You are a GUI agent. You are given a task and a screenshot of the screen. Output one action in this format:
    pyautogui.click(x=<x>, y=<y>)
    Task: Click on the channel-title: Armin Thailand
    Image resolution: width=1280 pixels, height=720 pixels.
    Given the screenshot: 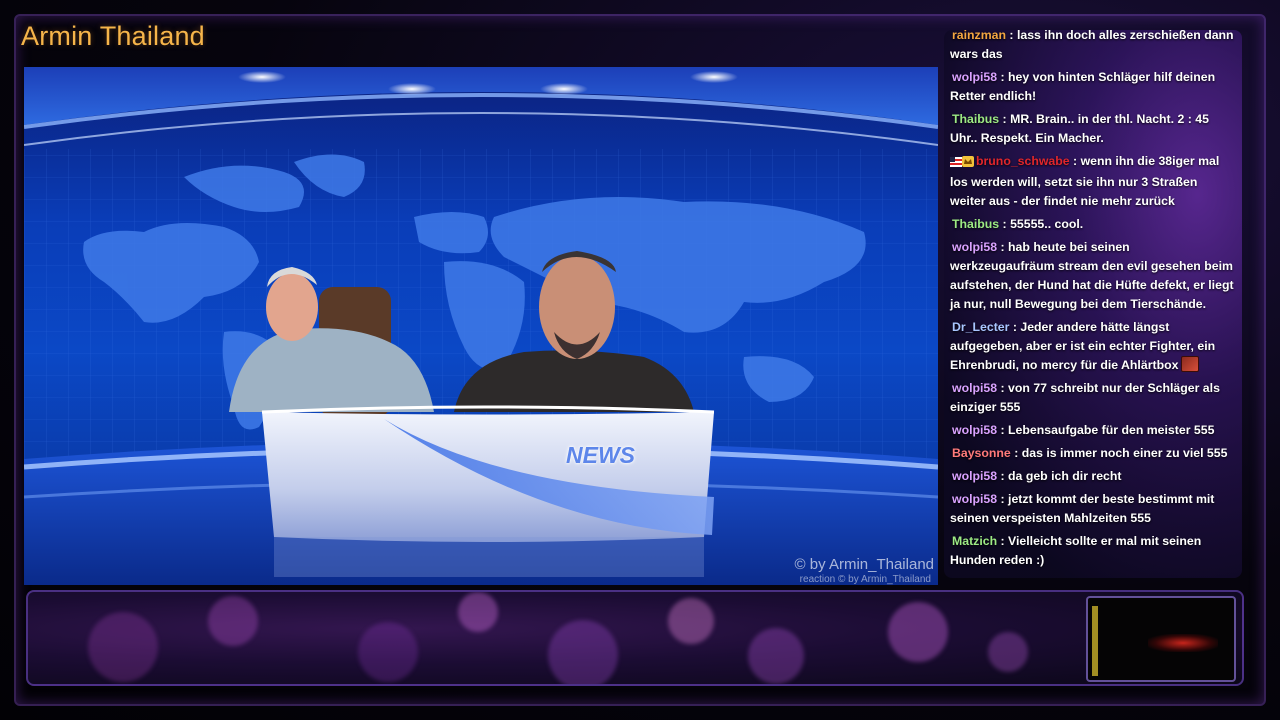 What is the action you would take?
    pyautogui.click(x=113, y=36)
    